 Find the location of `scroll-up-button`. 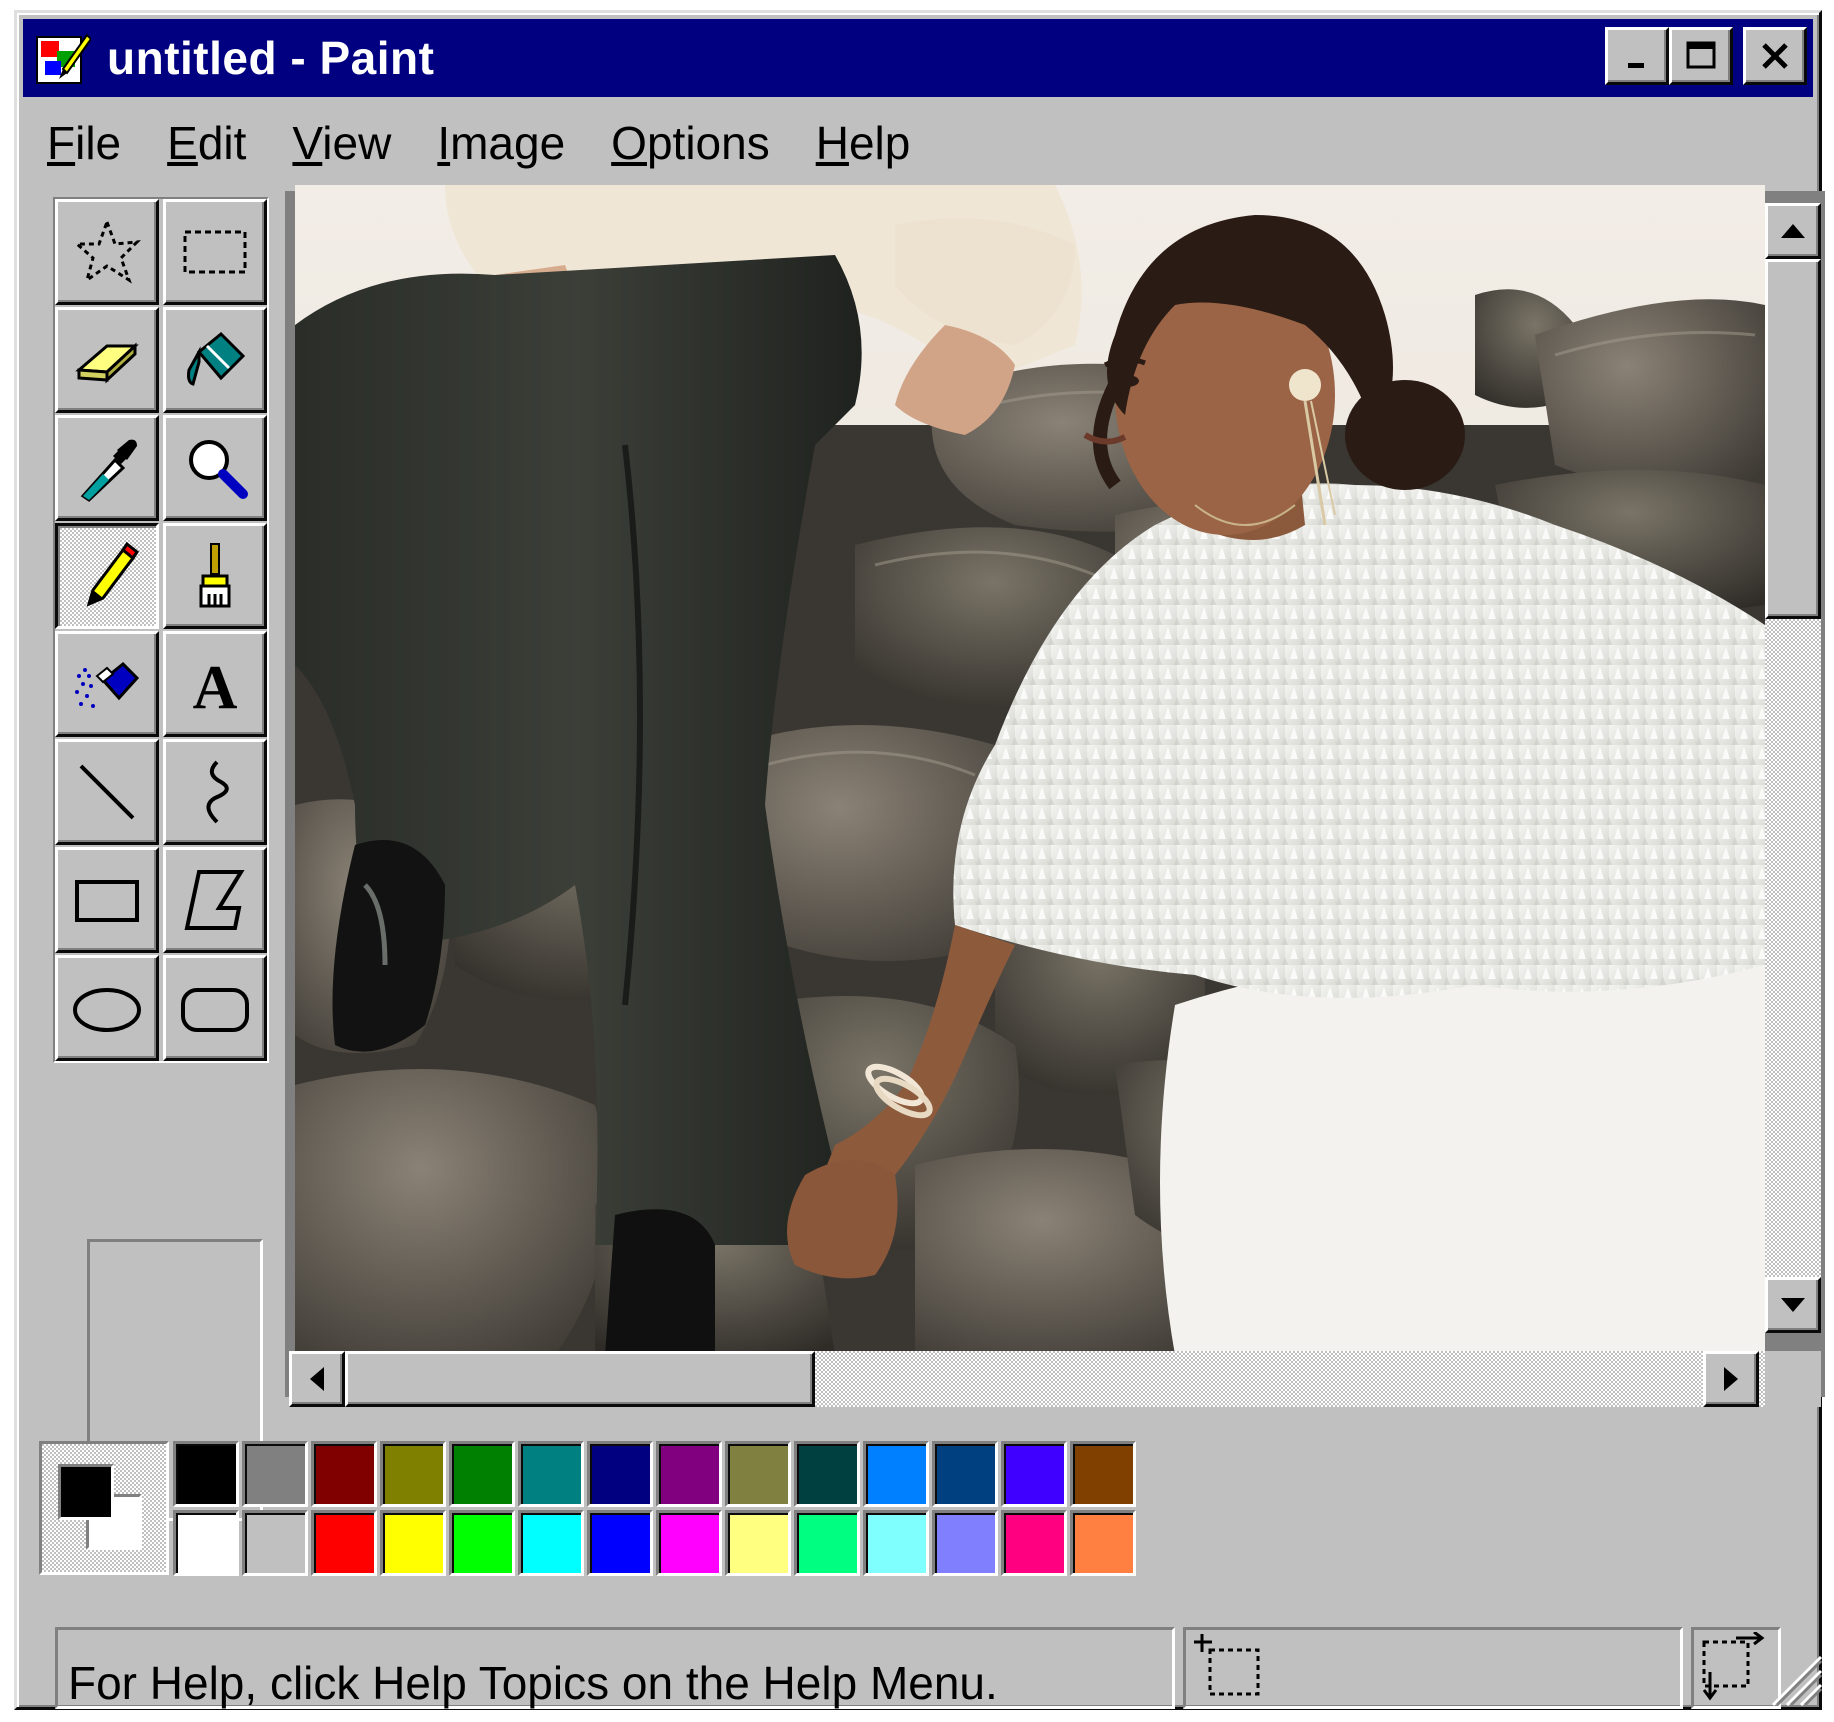

scroll-up-button is located at coordinates (1793, 231).